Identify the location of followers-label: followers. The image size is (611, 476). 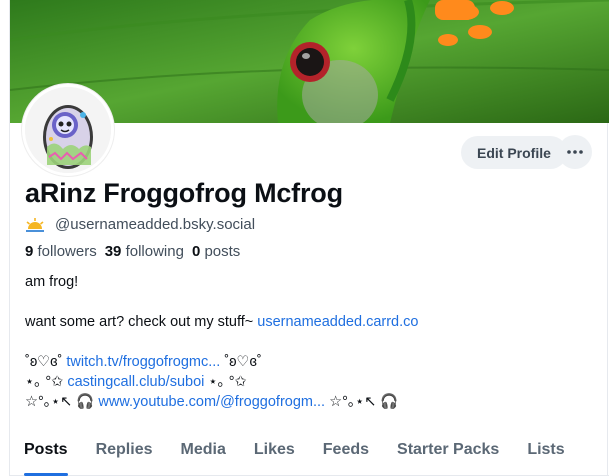
(67, 251).